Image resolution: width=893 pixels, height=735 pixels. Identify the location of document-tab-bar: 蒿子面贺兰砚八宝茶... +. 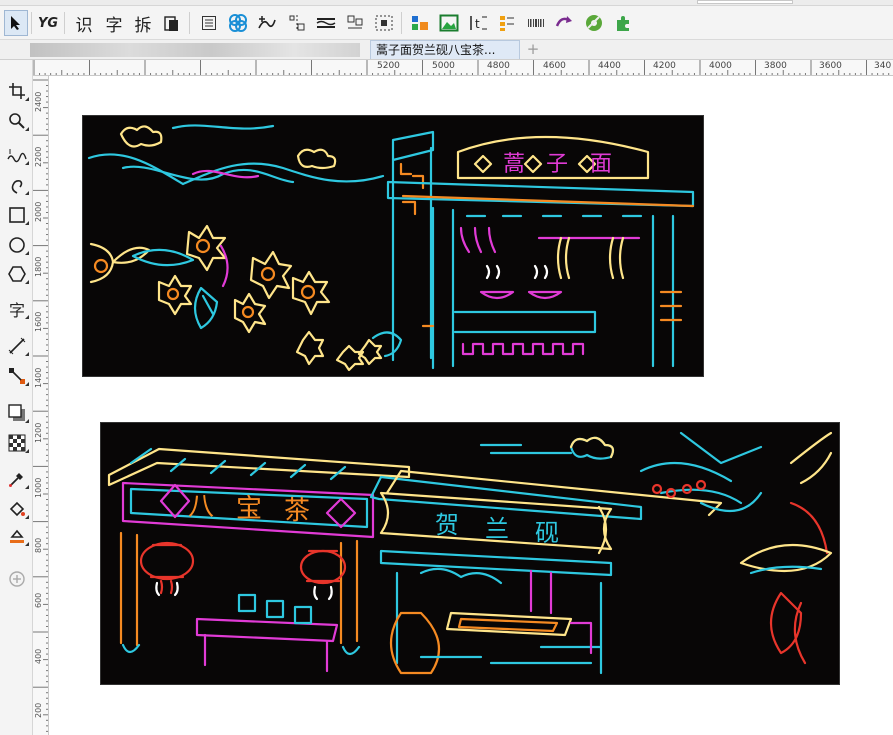
(446, 50).